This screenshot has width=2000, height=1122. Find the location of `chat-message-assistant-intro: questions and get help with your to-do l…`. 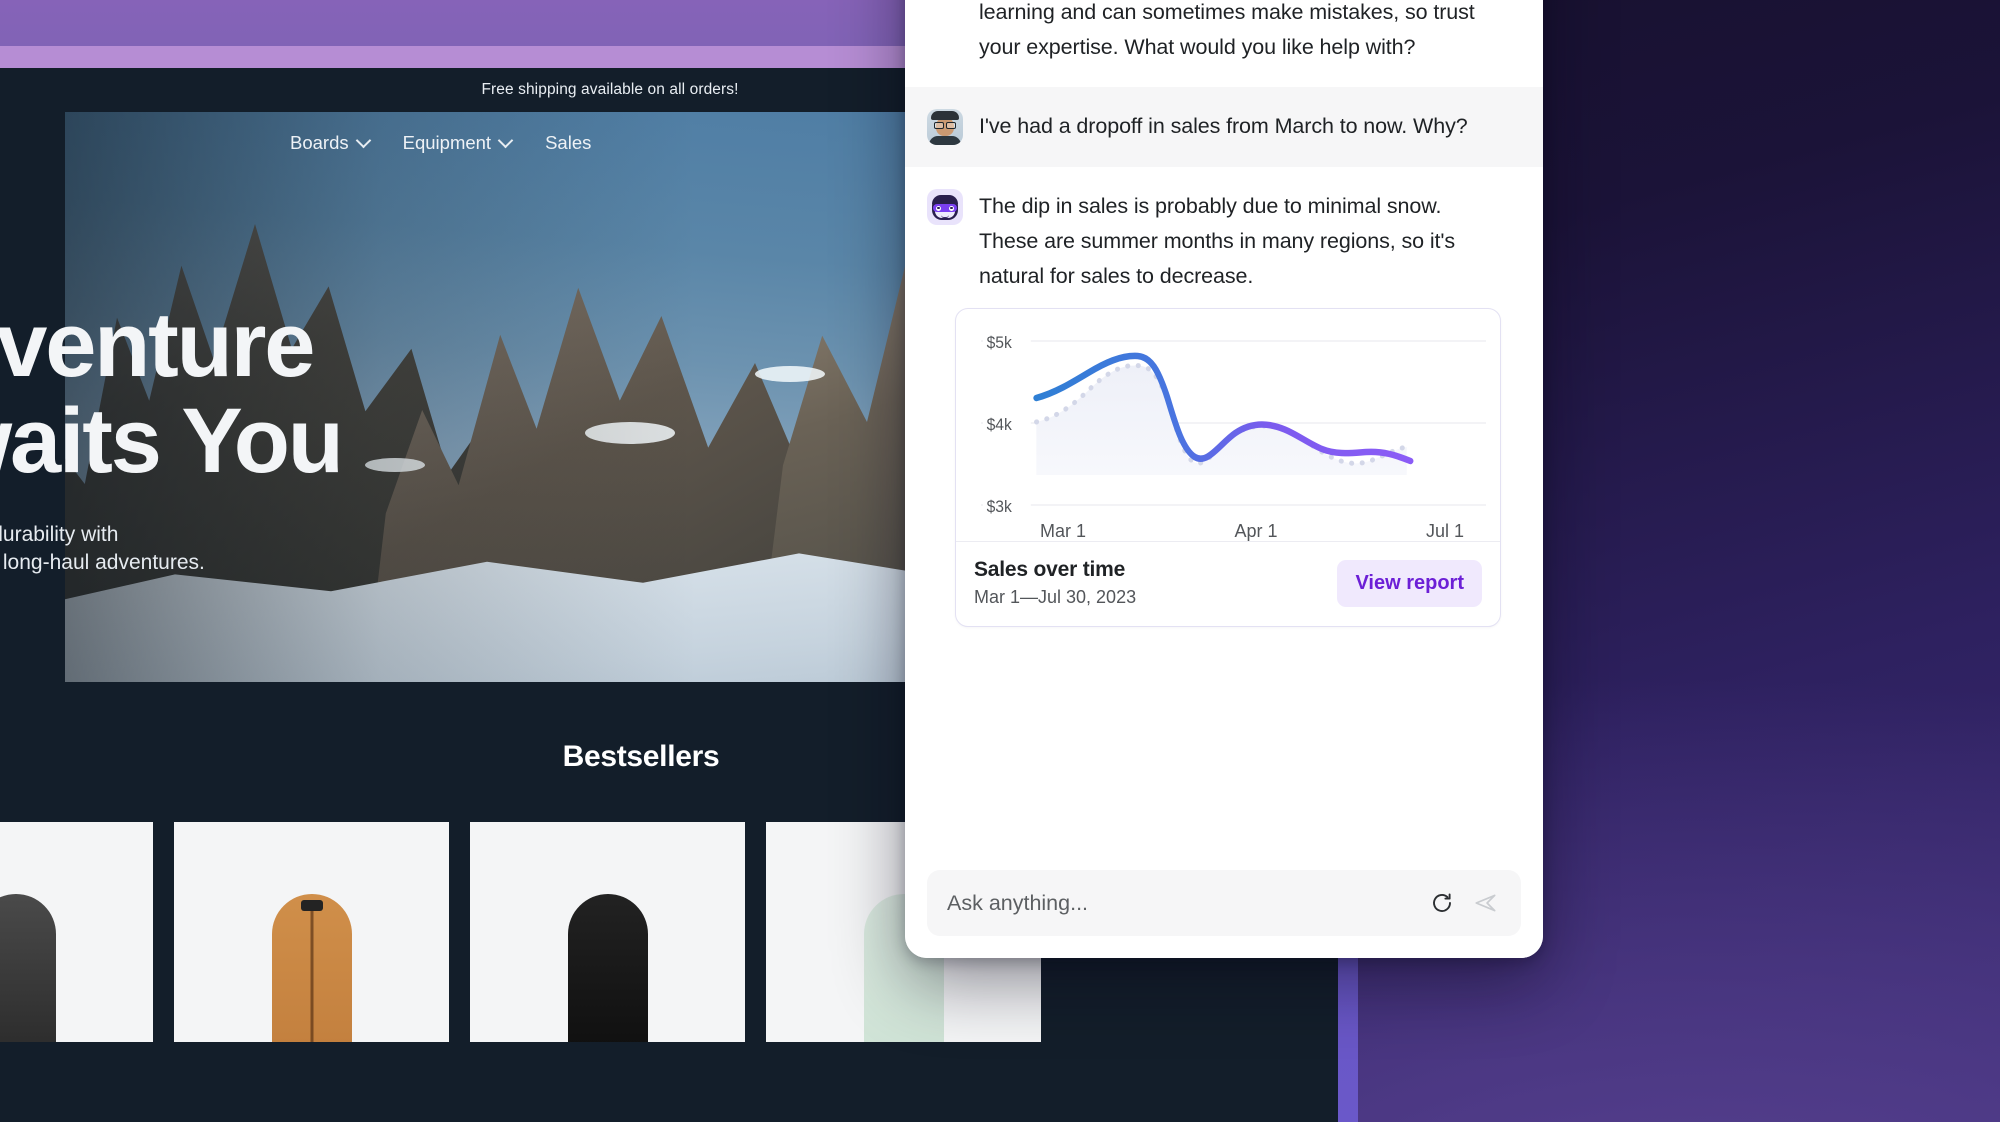

chat-message-assistant-intro: questions and get help with your to-do l… is located at coordinates (1224, 43).